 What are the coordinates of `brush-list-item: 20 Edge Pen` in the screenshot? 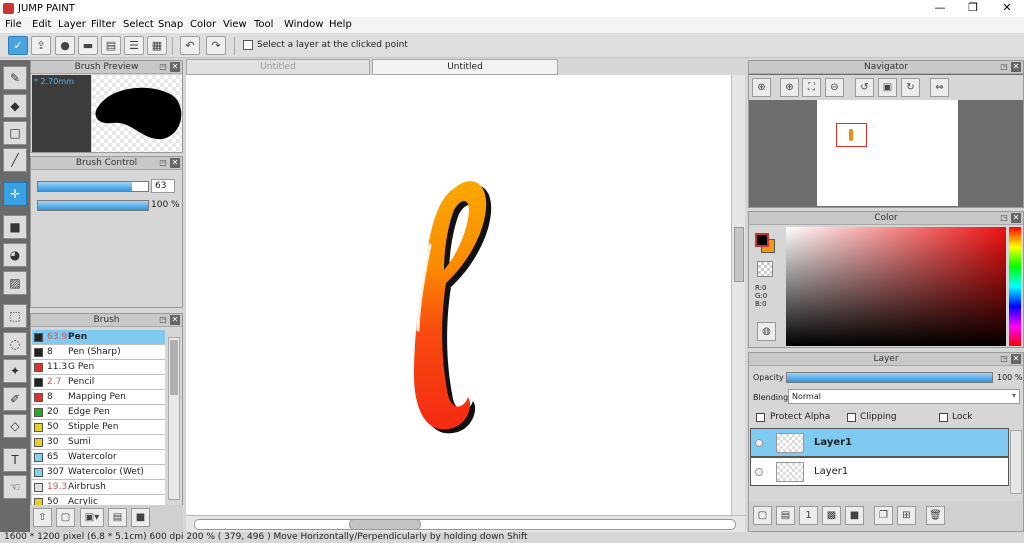 It's located at (98, 412).